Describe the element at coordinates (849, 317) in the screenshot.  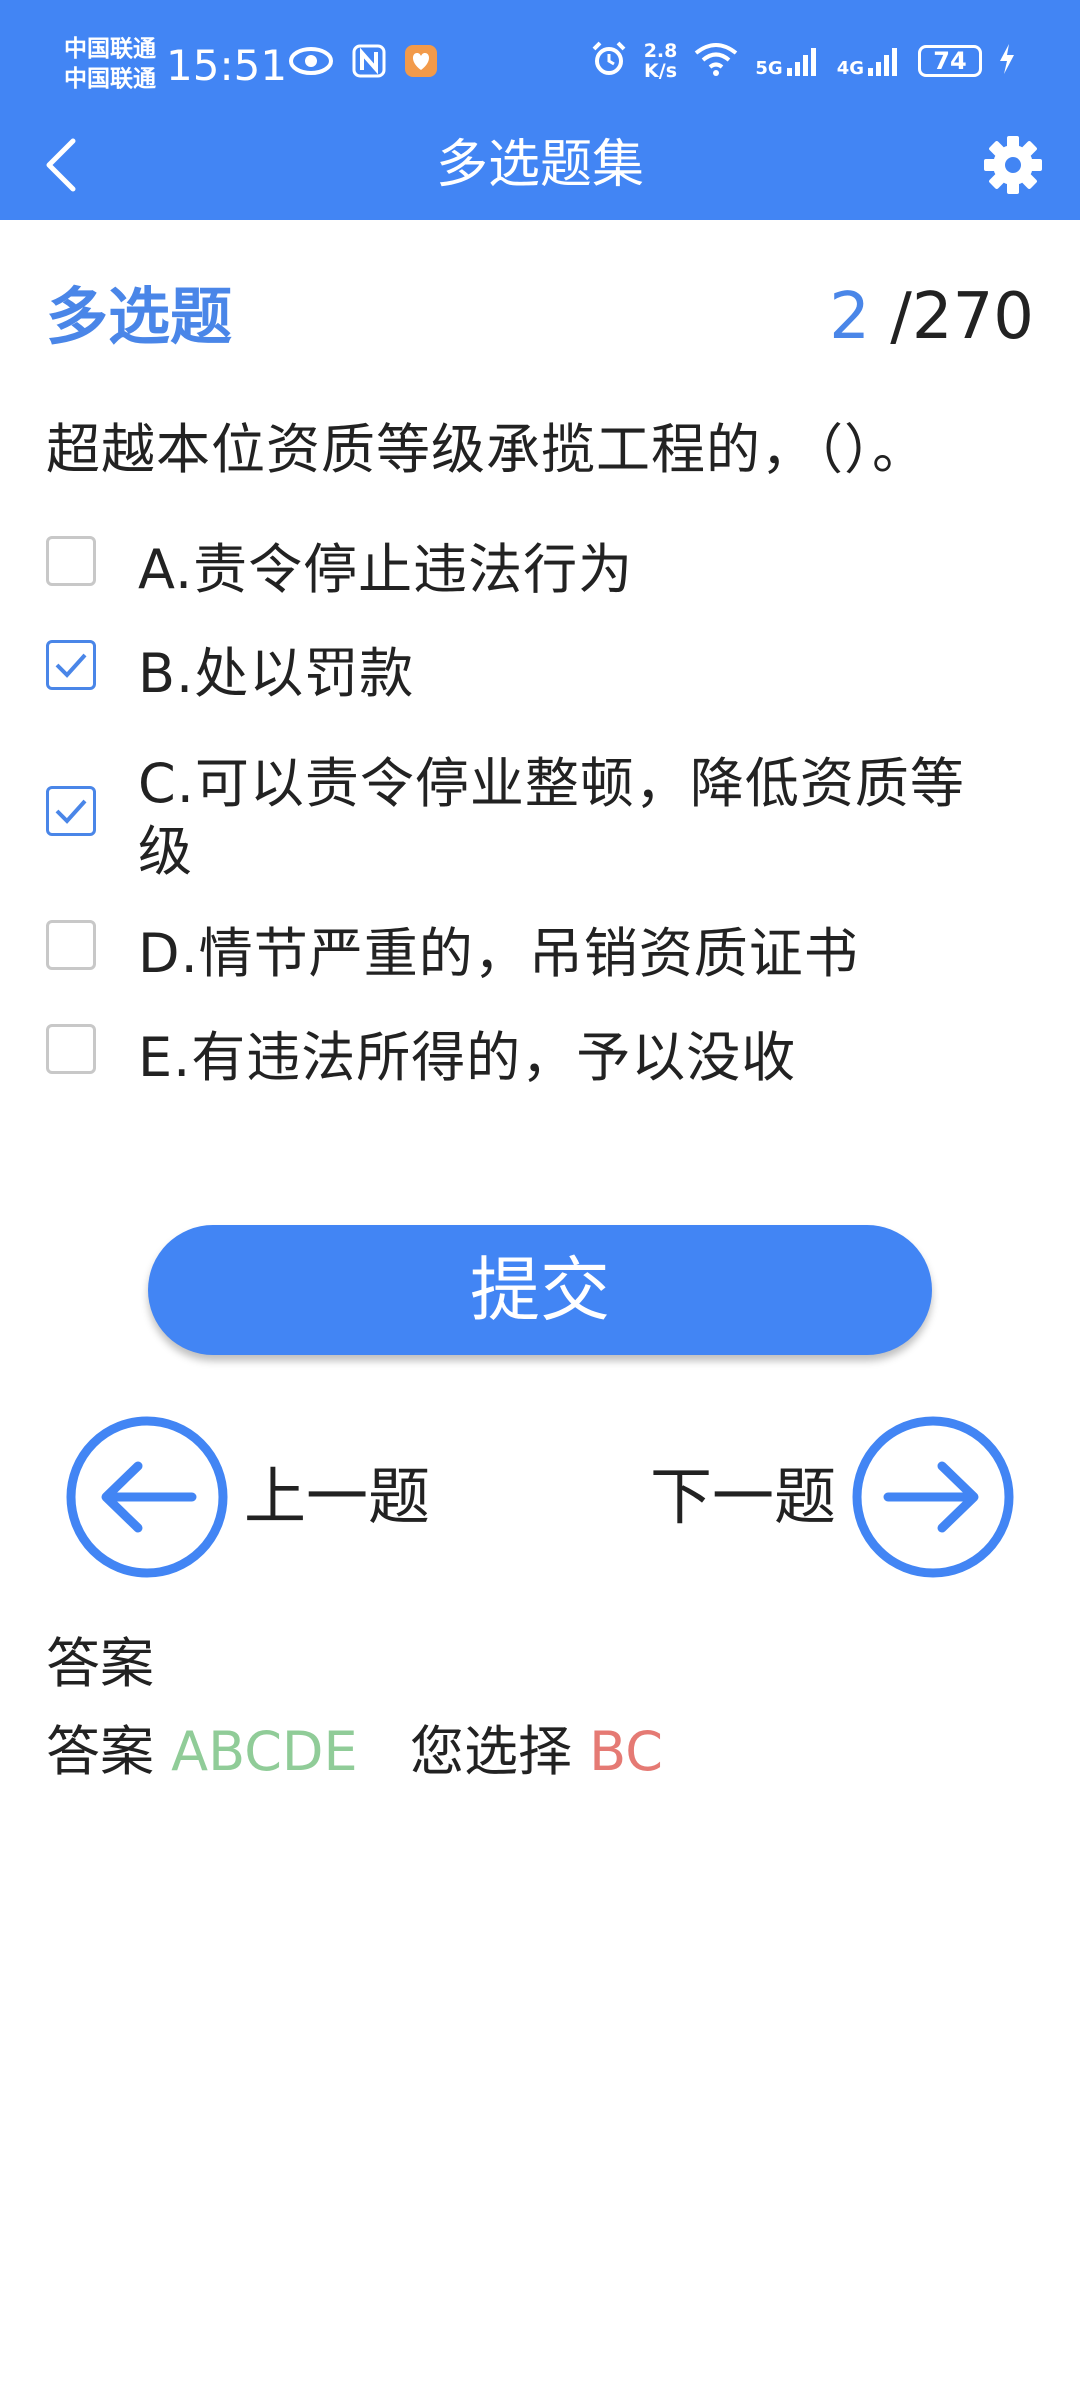
I see `current-question-number: 2` at that location.